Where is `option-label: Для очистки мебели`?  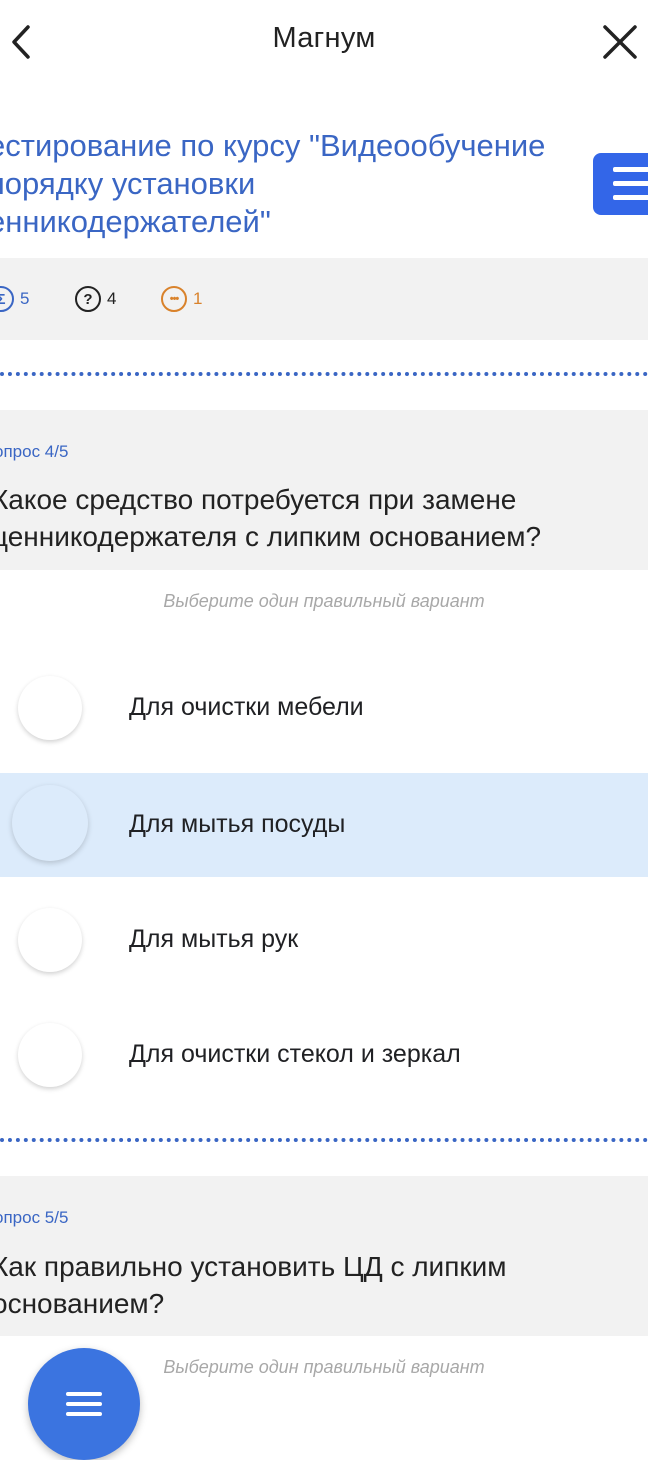 option-label: Для очистки мебели is located at coordinates (246, 707).